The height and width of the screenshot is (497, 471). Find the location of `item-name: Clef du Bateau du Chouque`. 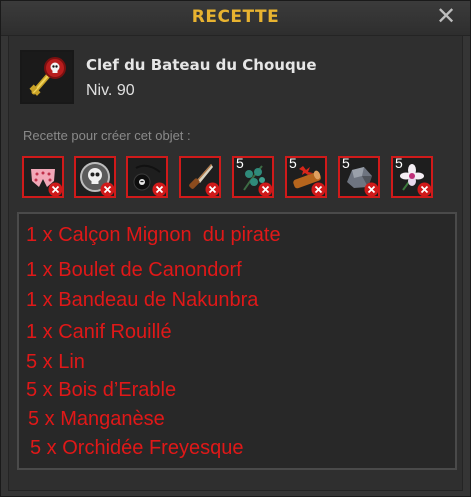

item-name: Clef du Bateau du Chouque is located at coordinates (201, 65).